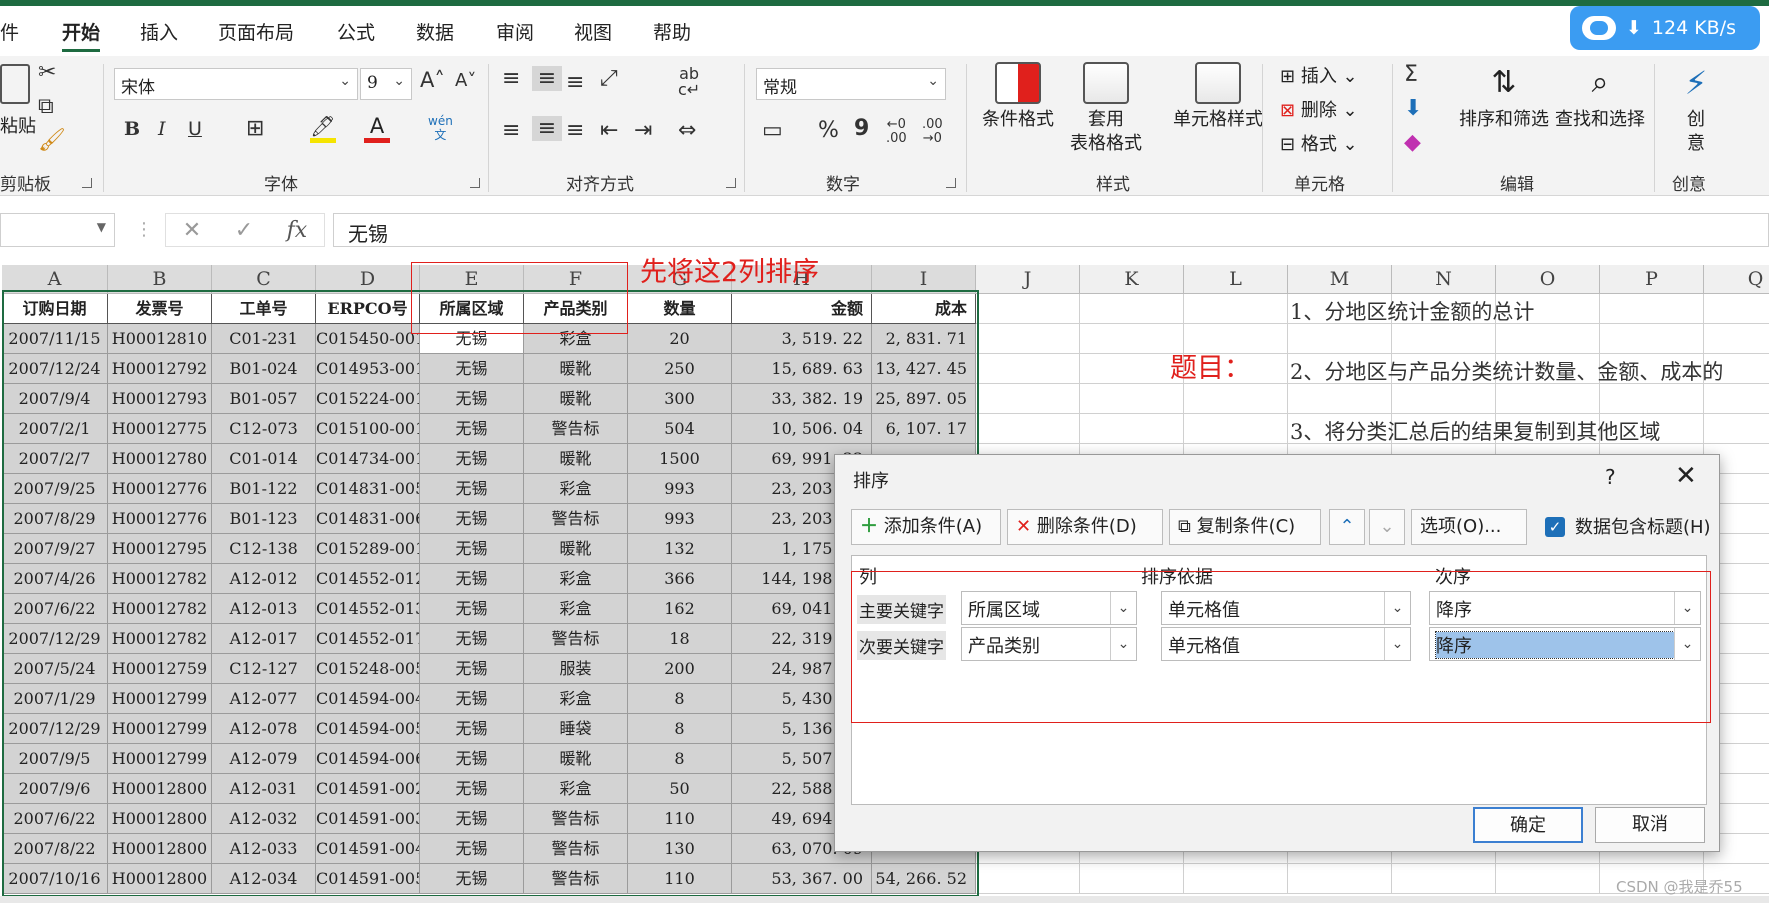 This screenshot has width=1769, height=903. What do you see at coordinates (368, 729) in the screenshot?
I see `cell: C014594-005` at bounding box center [368, 729].